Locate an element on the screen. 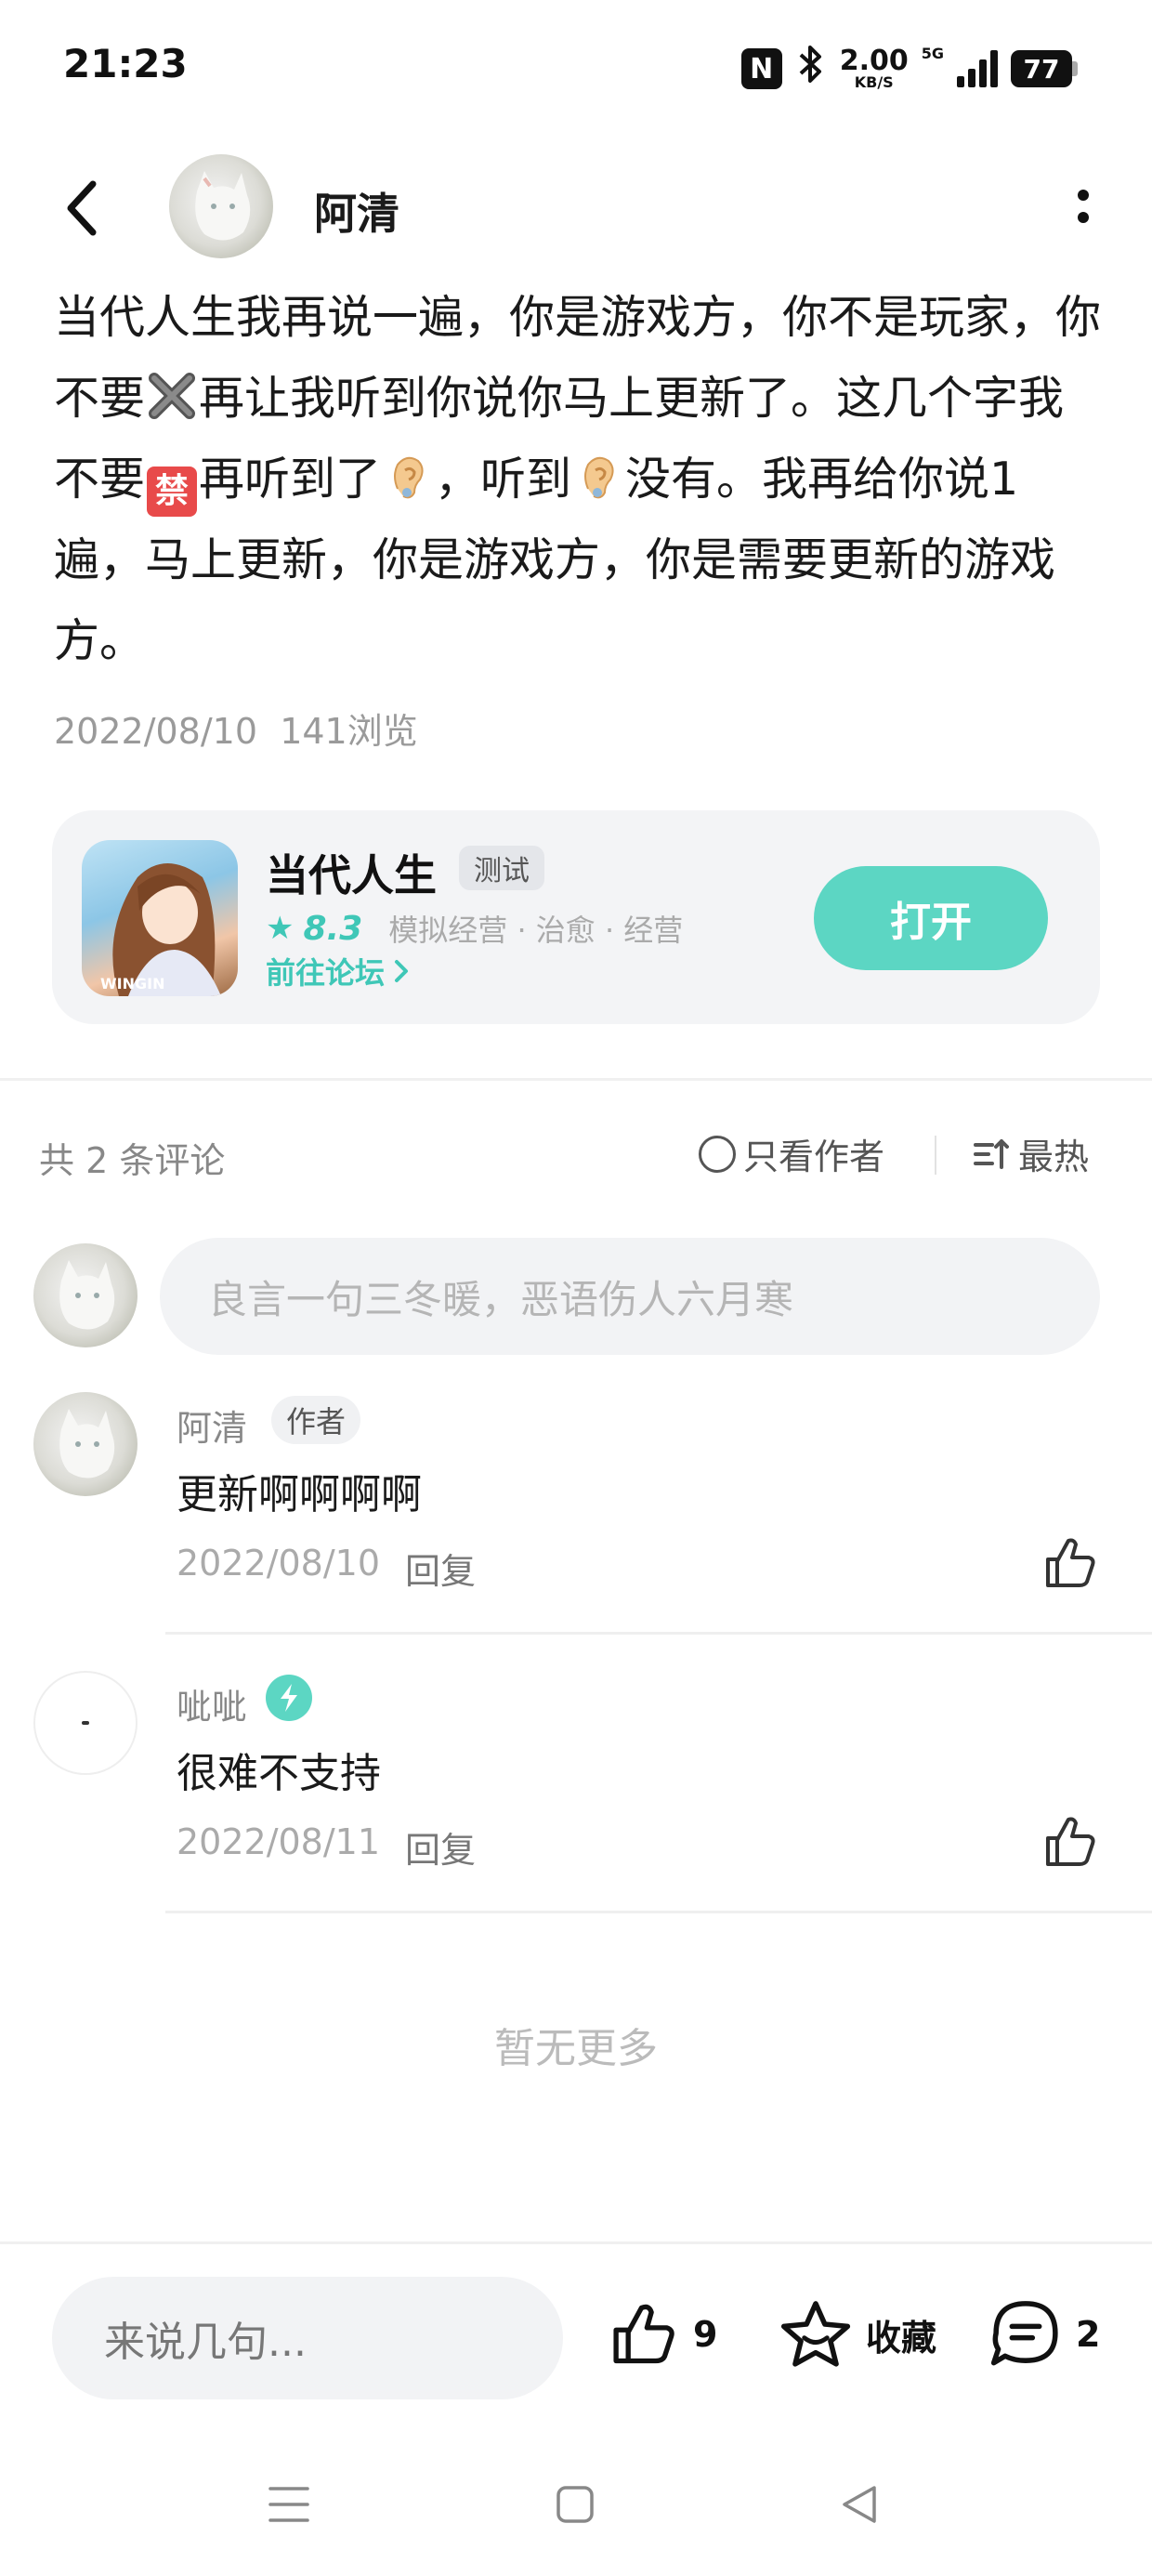 The height and width of the screenshot is (2576, 1152). back-triangle-icon is located at coordinates (859, 2504).